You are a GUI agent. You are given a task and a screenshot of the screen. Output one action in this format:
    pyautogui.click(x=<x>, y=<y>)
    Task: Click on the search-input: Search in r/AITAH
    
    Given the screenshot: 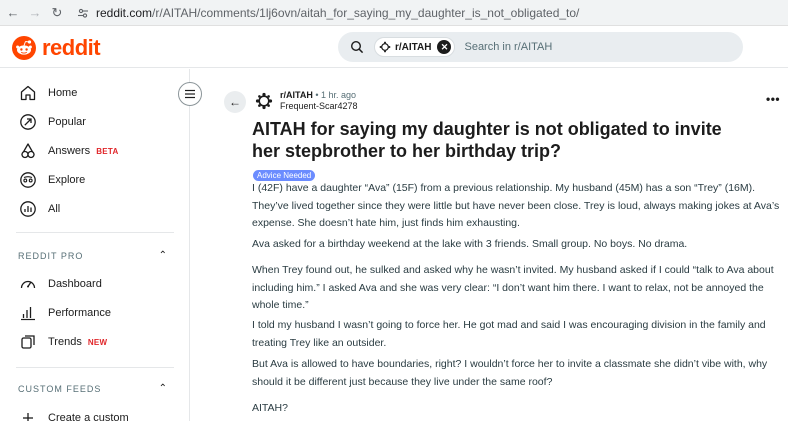 What is the action you would take?
    pyautogui.click(x=508, y=47)
    